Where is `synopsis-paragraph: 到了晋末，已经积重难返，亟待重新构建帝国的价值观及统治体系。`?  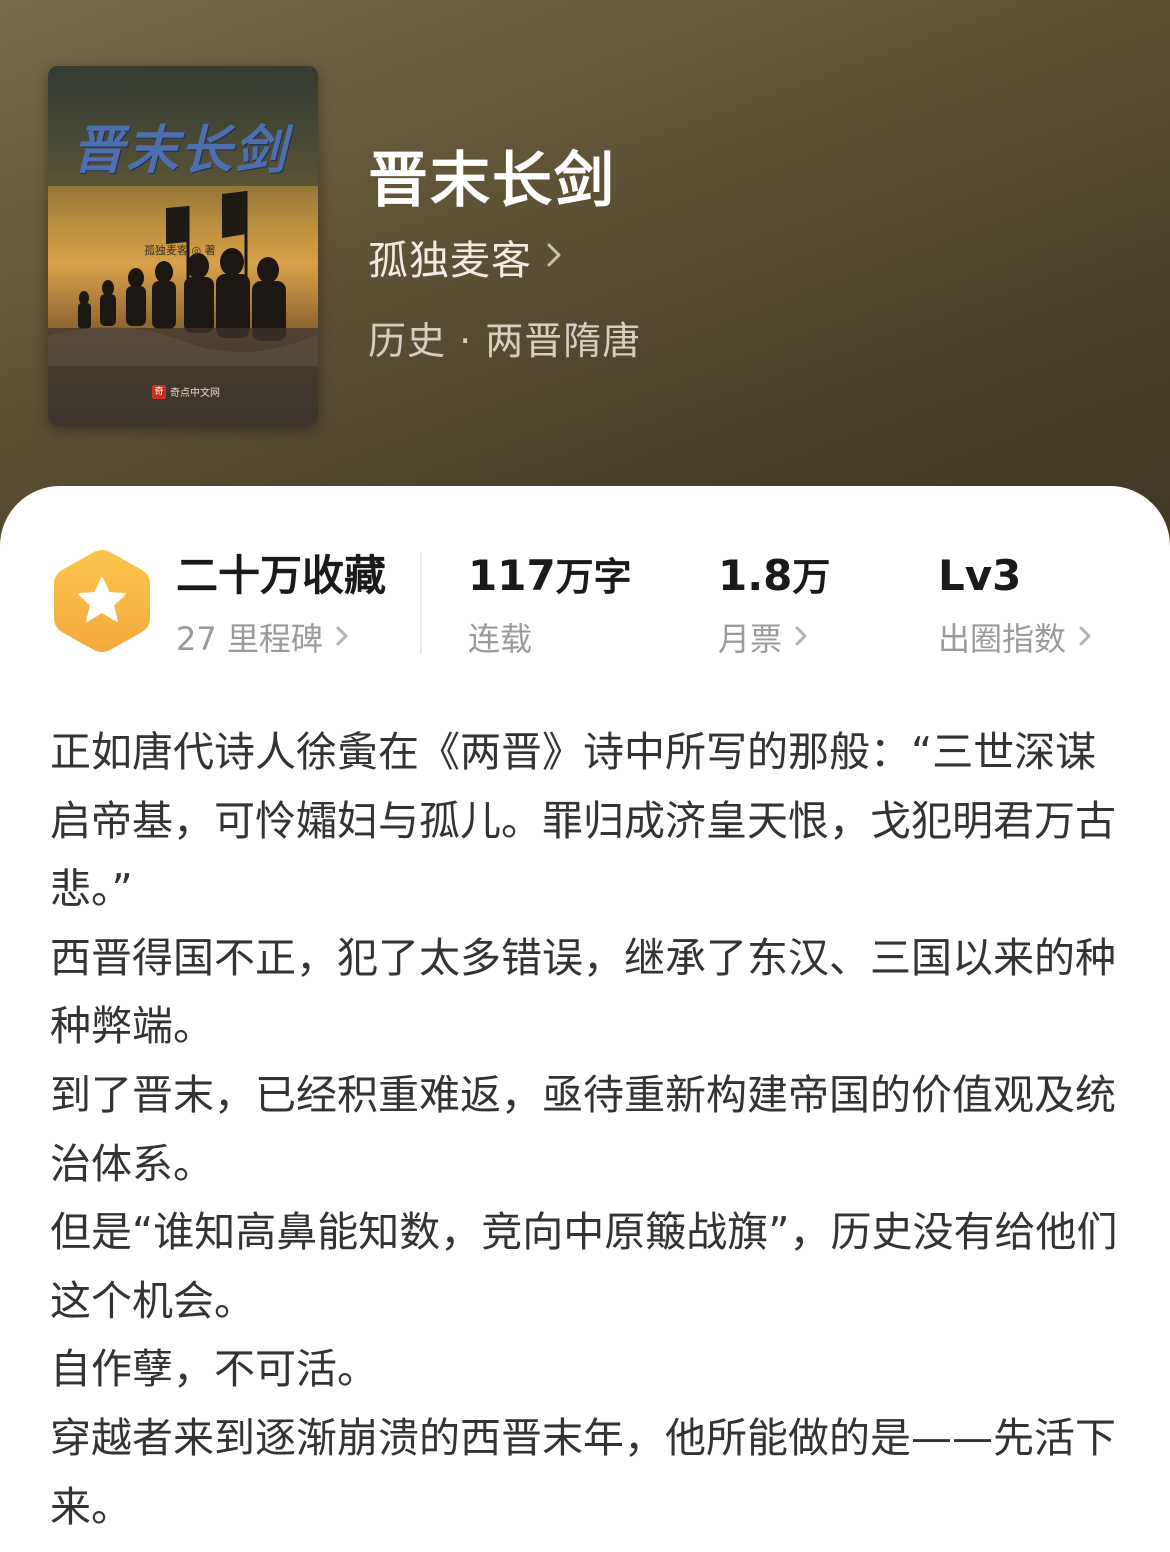
synopsis-paragraph: 到了晋末，已经积重难返，亟待重新构建帝国的价值观及统治体系。 is located at coordinates (583, 1129).